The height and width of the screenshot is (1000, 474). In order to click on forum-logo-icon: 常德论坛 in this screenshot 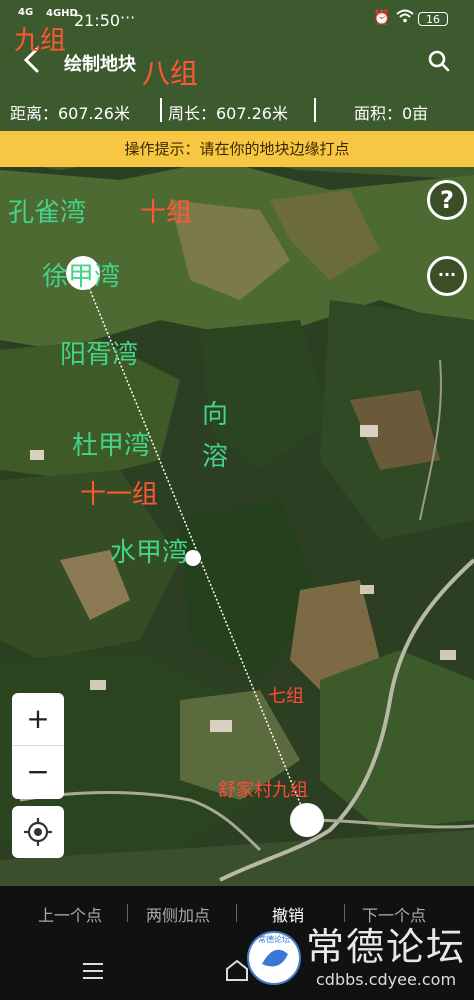, I will do `click(274, 958)`.